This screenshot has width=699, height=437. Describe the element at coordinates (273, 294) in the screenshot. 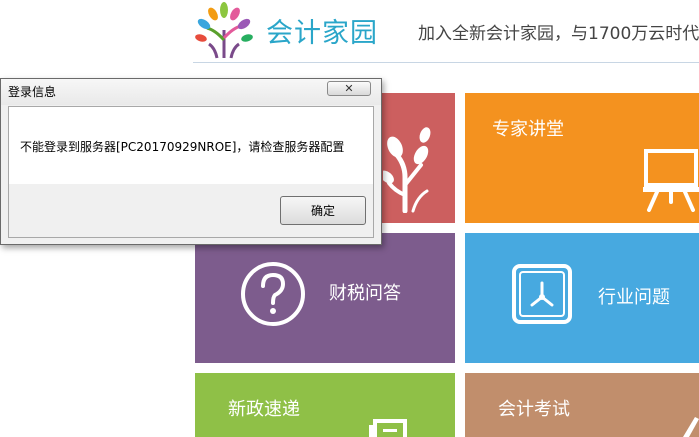

I see `question-mark-icon` at that location.